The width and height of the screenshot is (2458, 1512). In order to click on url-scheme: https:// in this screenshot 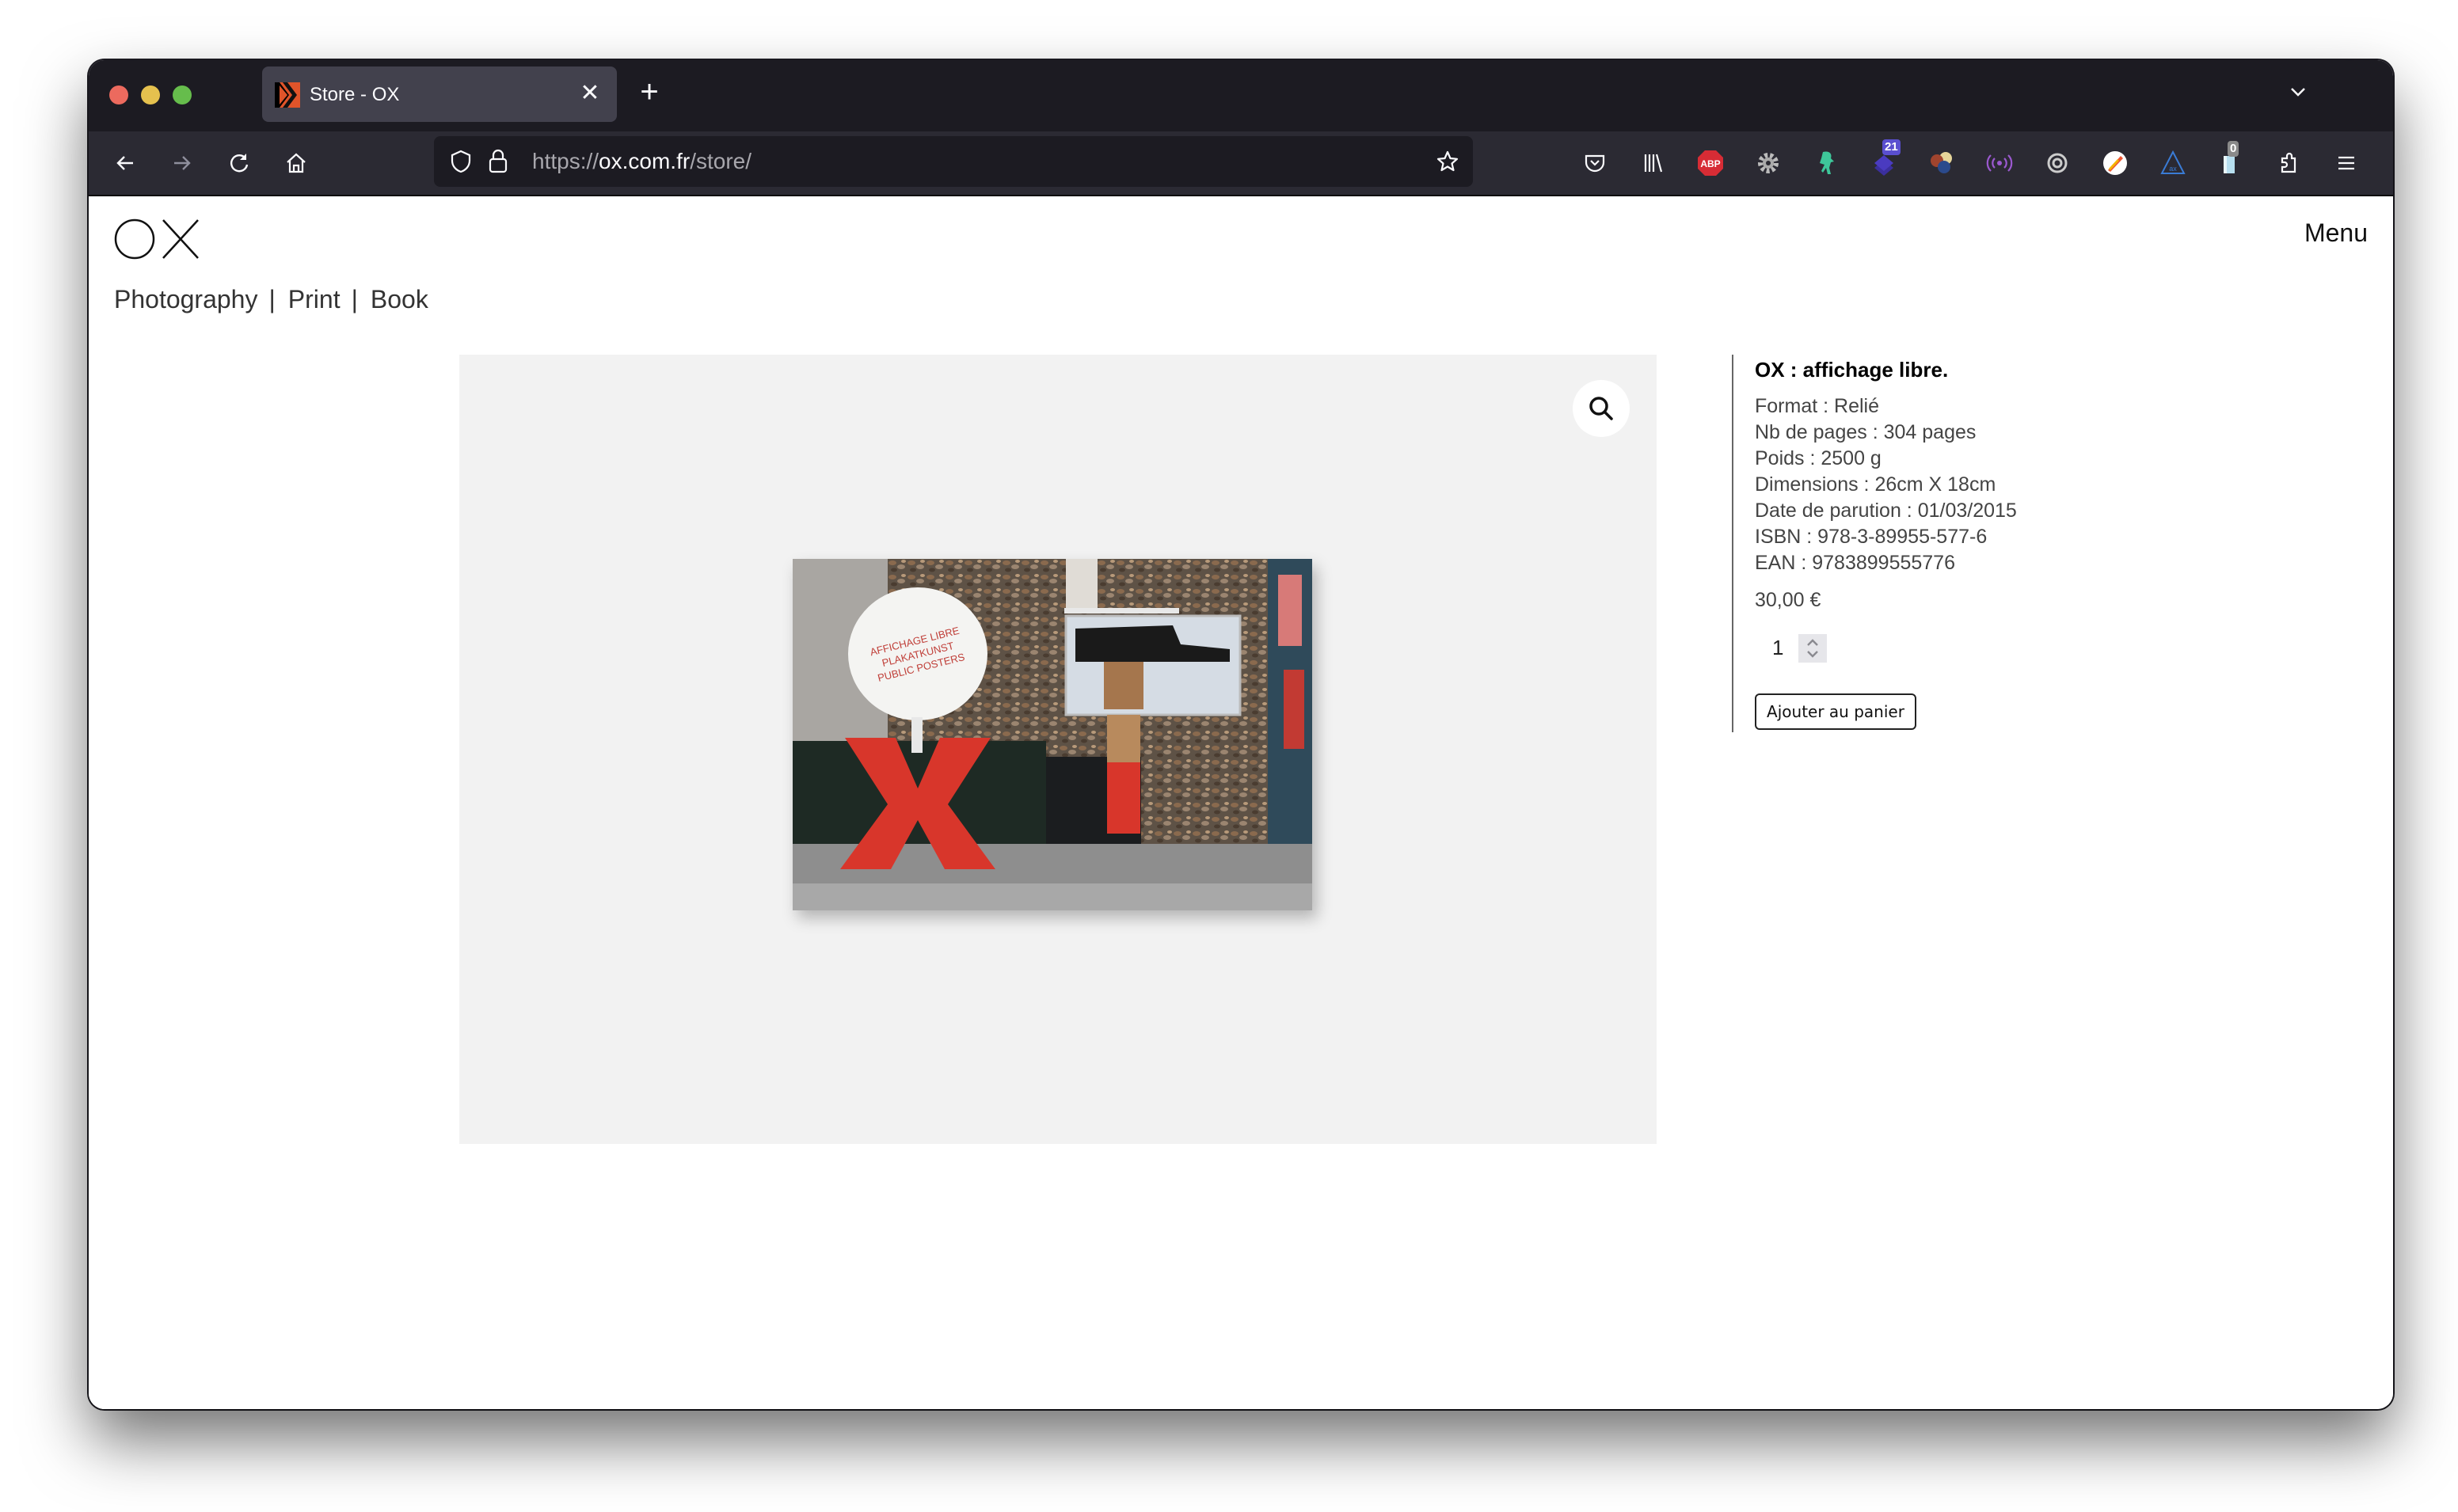, I will do `click(565, 161)`.